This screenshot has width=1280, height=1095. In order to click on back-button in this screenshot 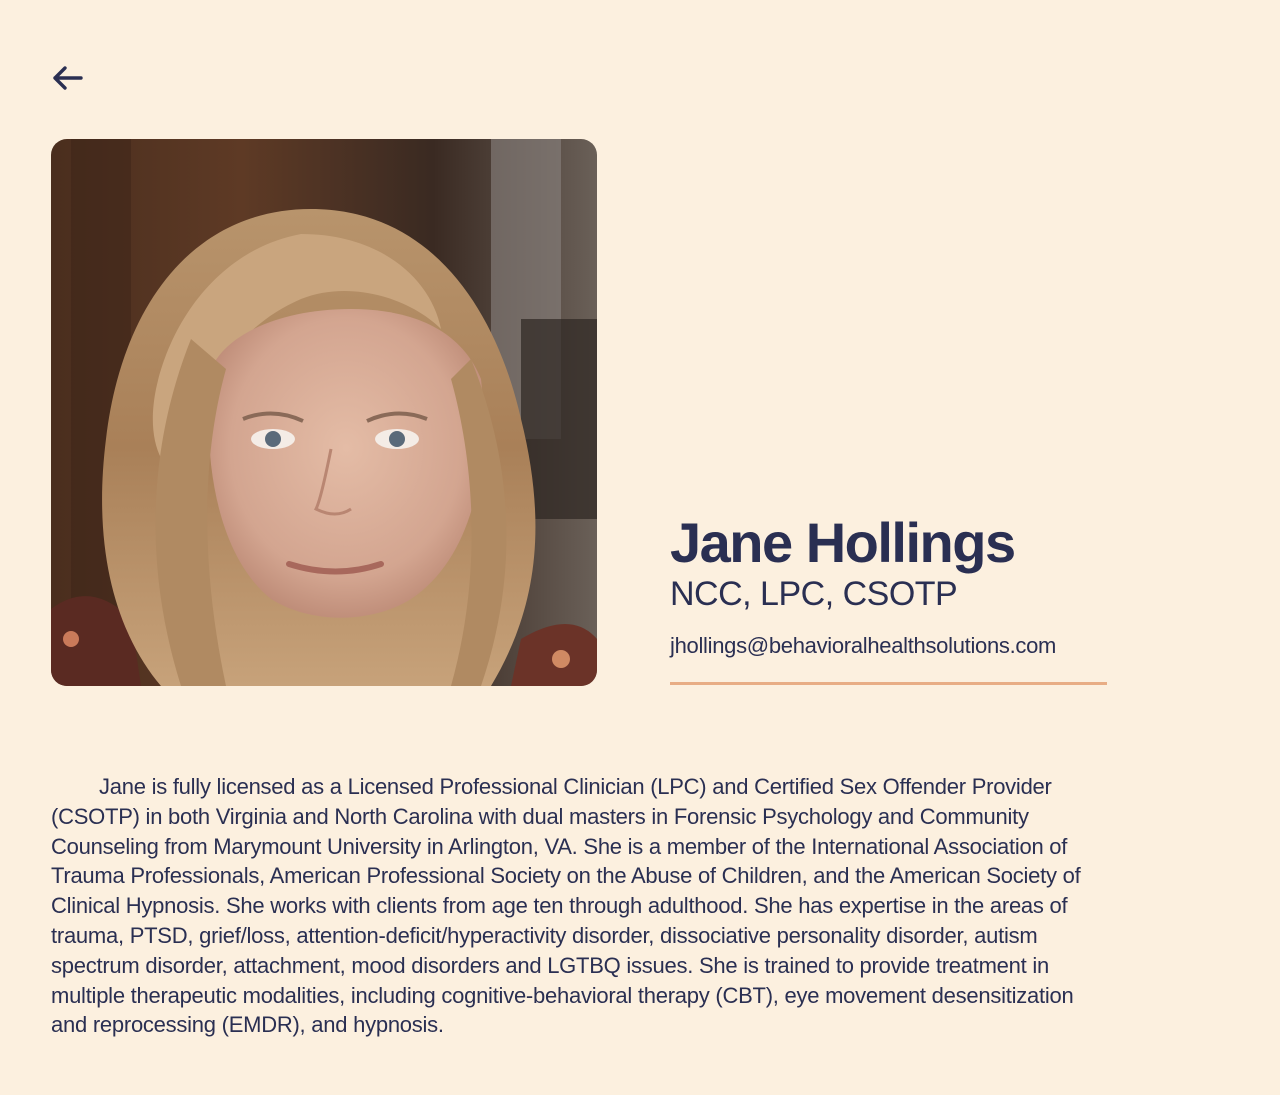, I will do `click(68, 78)`.